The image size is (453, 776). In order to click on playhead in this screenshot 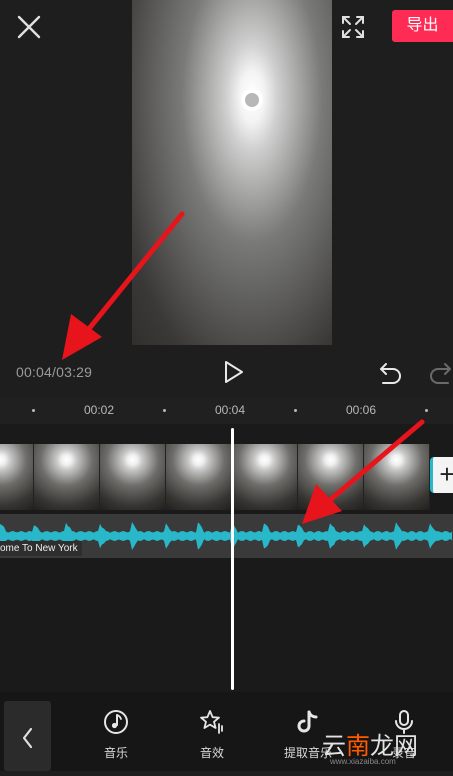, I will do `click(232, 559)`.